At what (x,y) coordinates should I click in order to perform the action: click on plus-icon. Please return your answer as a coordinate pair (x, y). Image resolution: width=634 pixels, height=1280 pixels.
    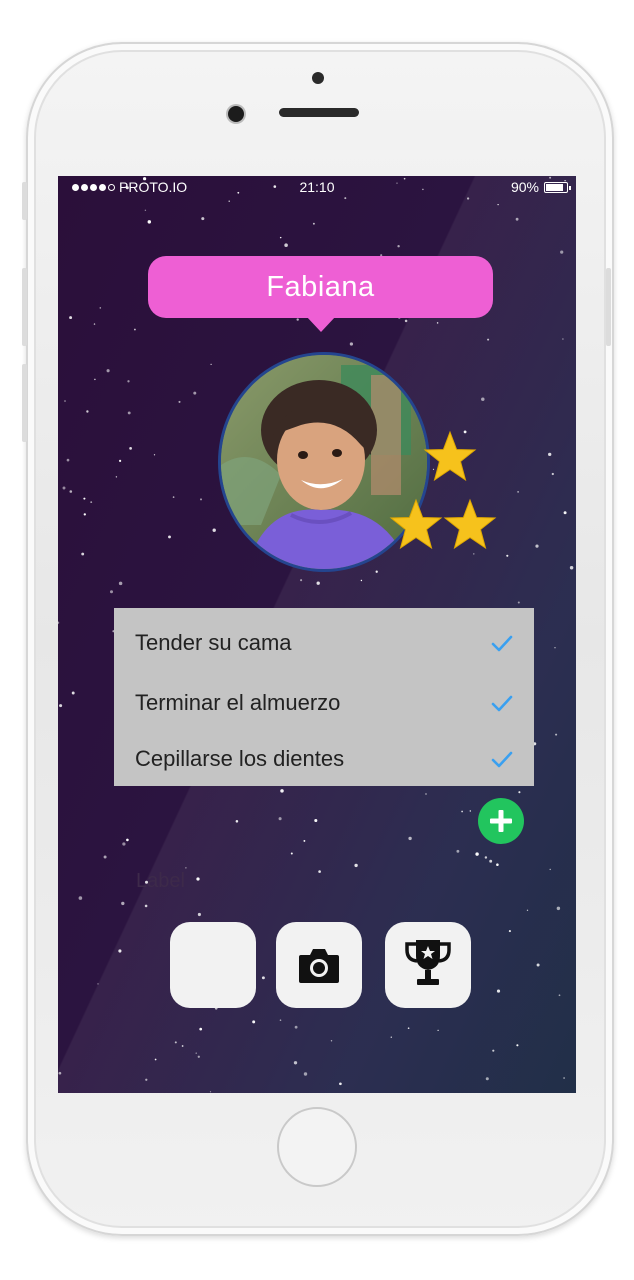
    Looking at the image, I should click on (501, 821).